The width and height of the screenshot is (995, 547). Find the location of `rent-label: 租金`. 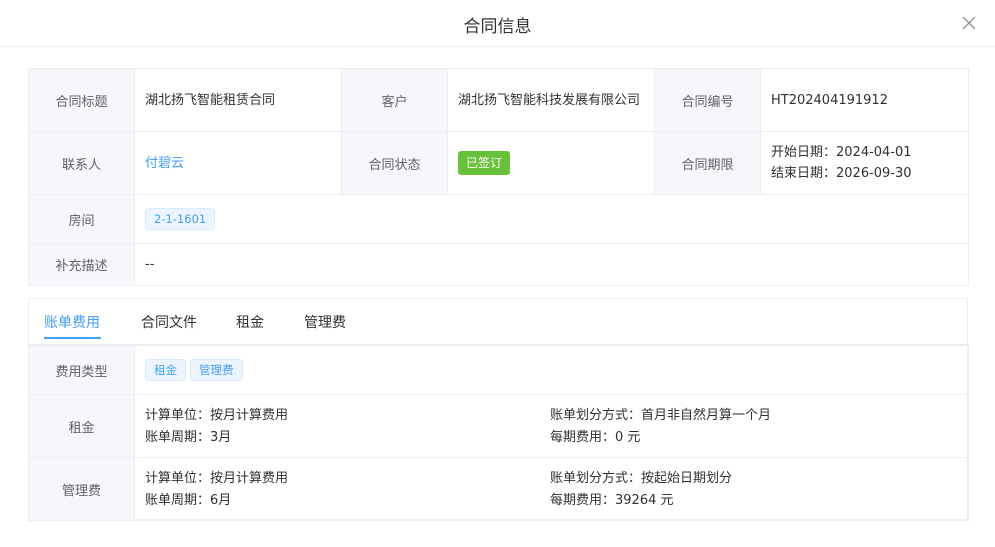

rent-label: 租金 is located at coordinates (81, 426).